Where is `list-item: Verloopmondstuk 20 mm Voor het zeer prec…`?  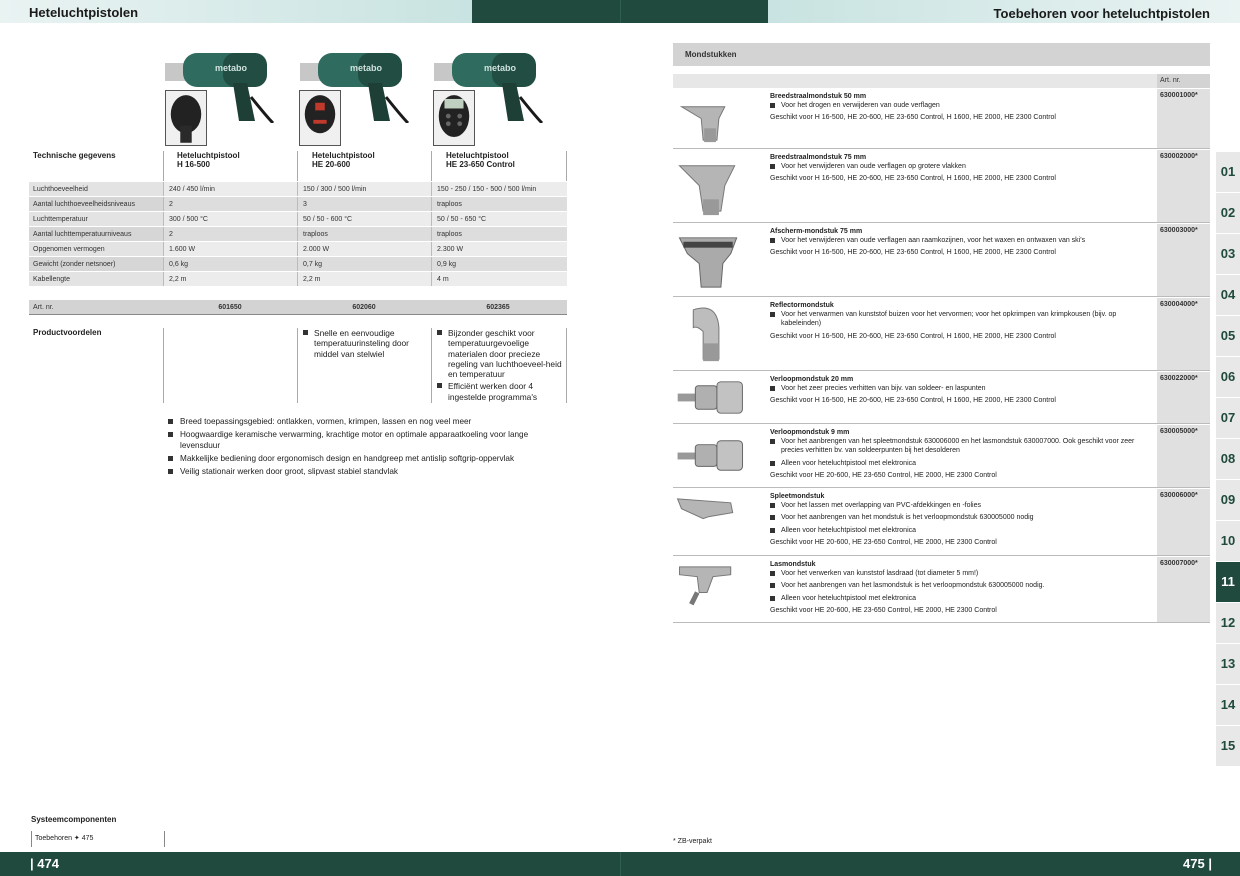 list-item: Verloopmondstuk 20 mm Voor het zeer prec… is located at coordinates (941, 398).